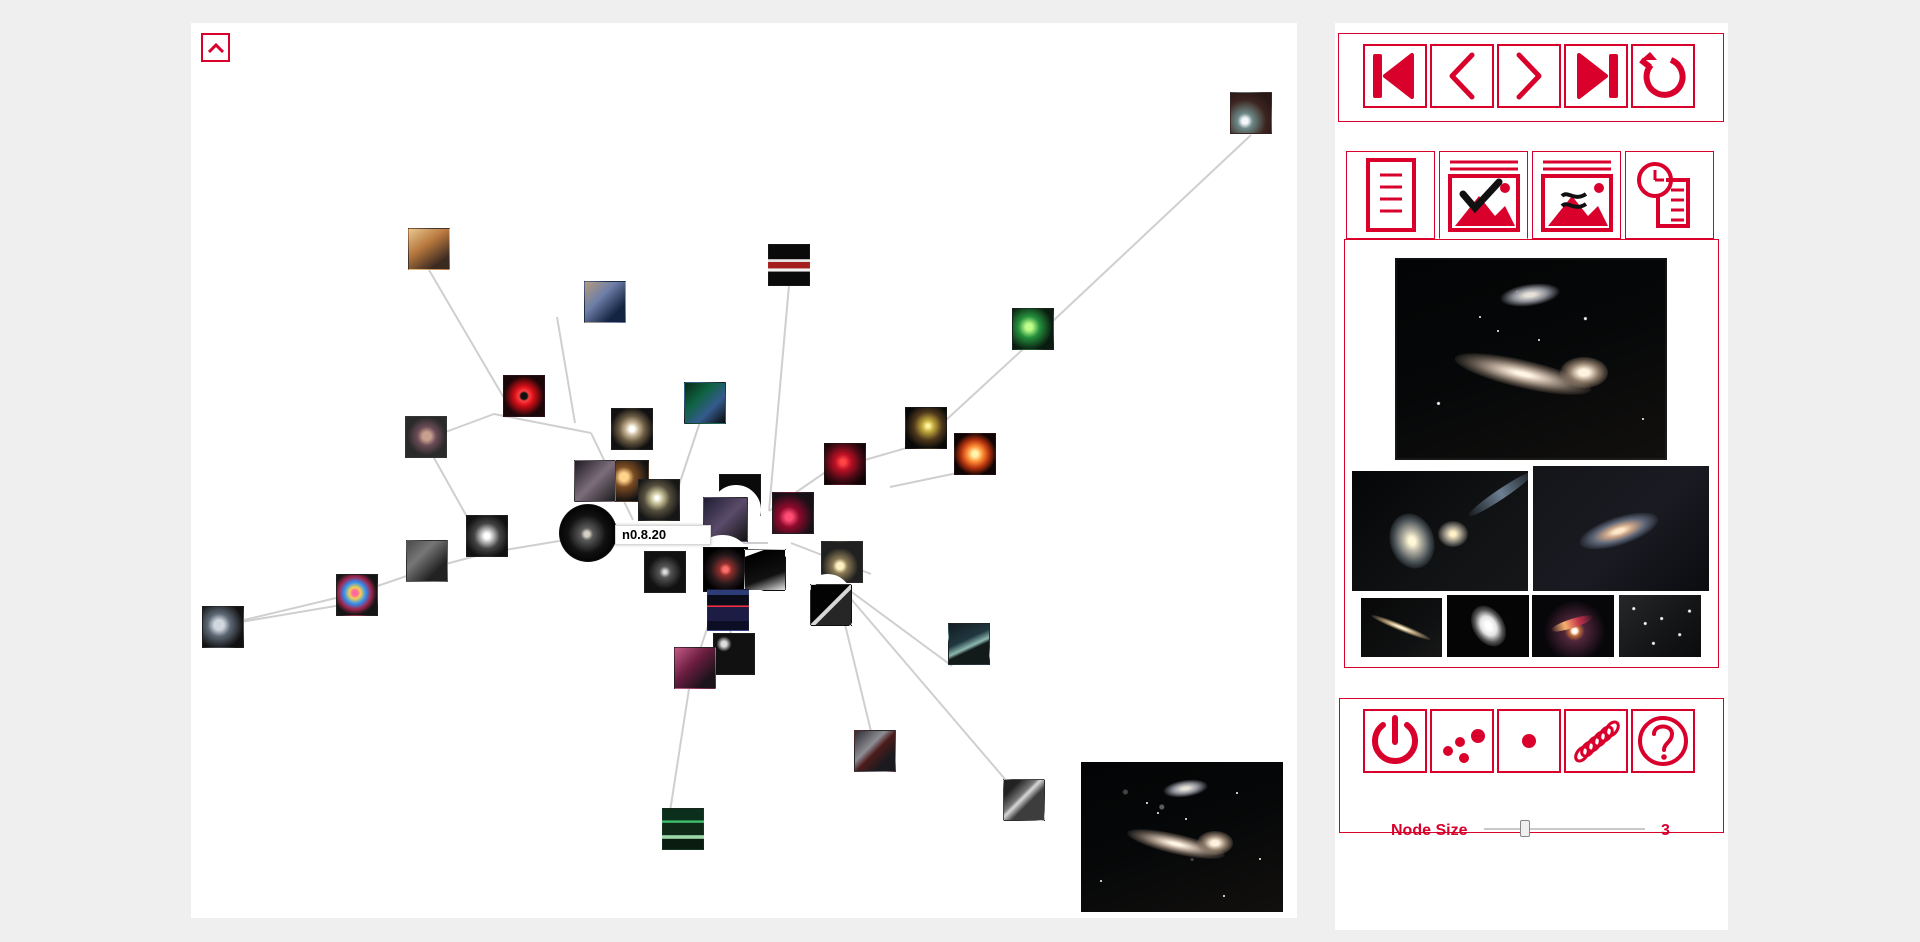 The width and height of the screenshot is (1920, 942). What do you see at coordinates (1531, 359) in the screenshot?
I see `gallery-thumbnail-selected` at bounding box center [1531, 359].